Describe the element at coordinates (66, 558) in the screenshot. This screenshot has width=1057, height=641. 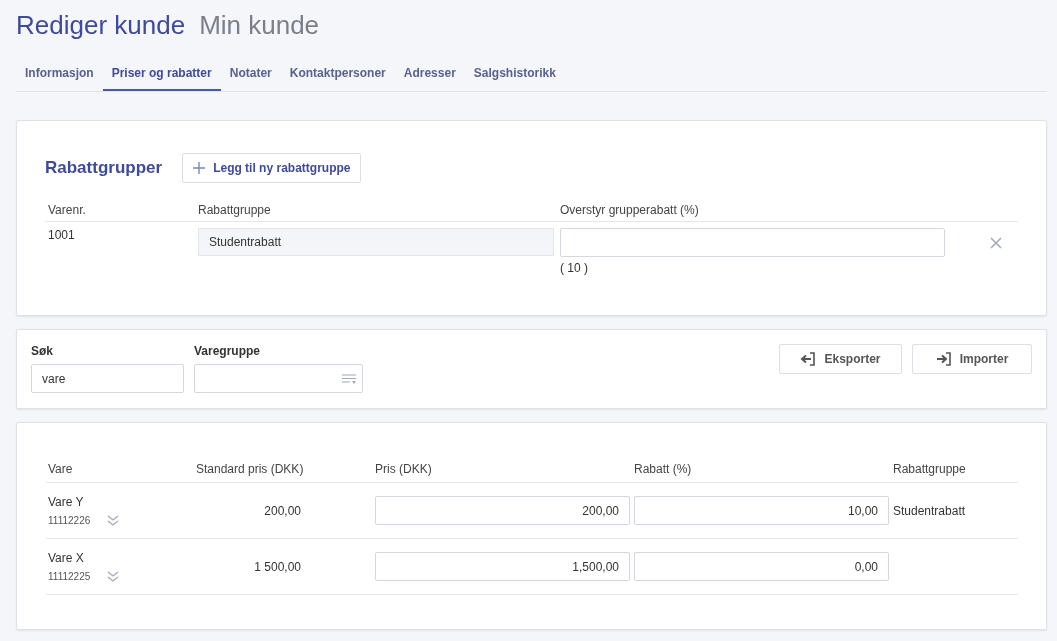
I see `product-name: Vare X` at that location.